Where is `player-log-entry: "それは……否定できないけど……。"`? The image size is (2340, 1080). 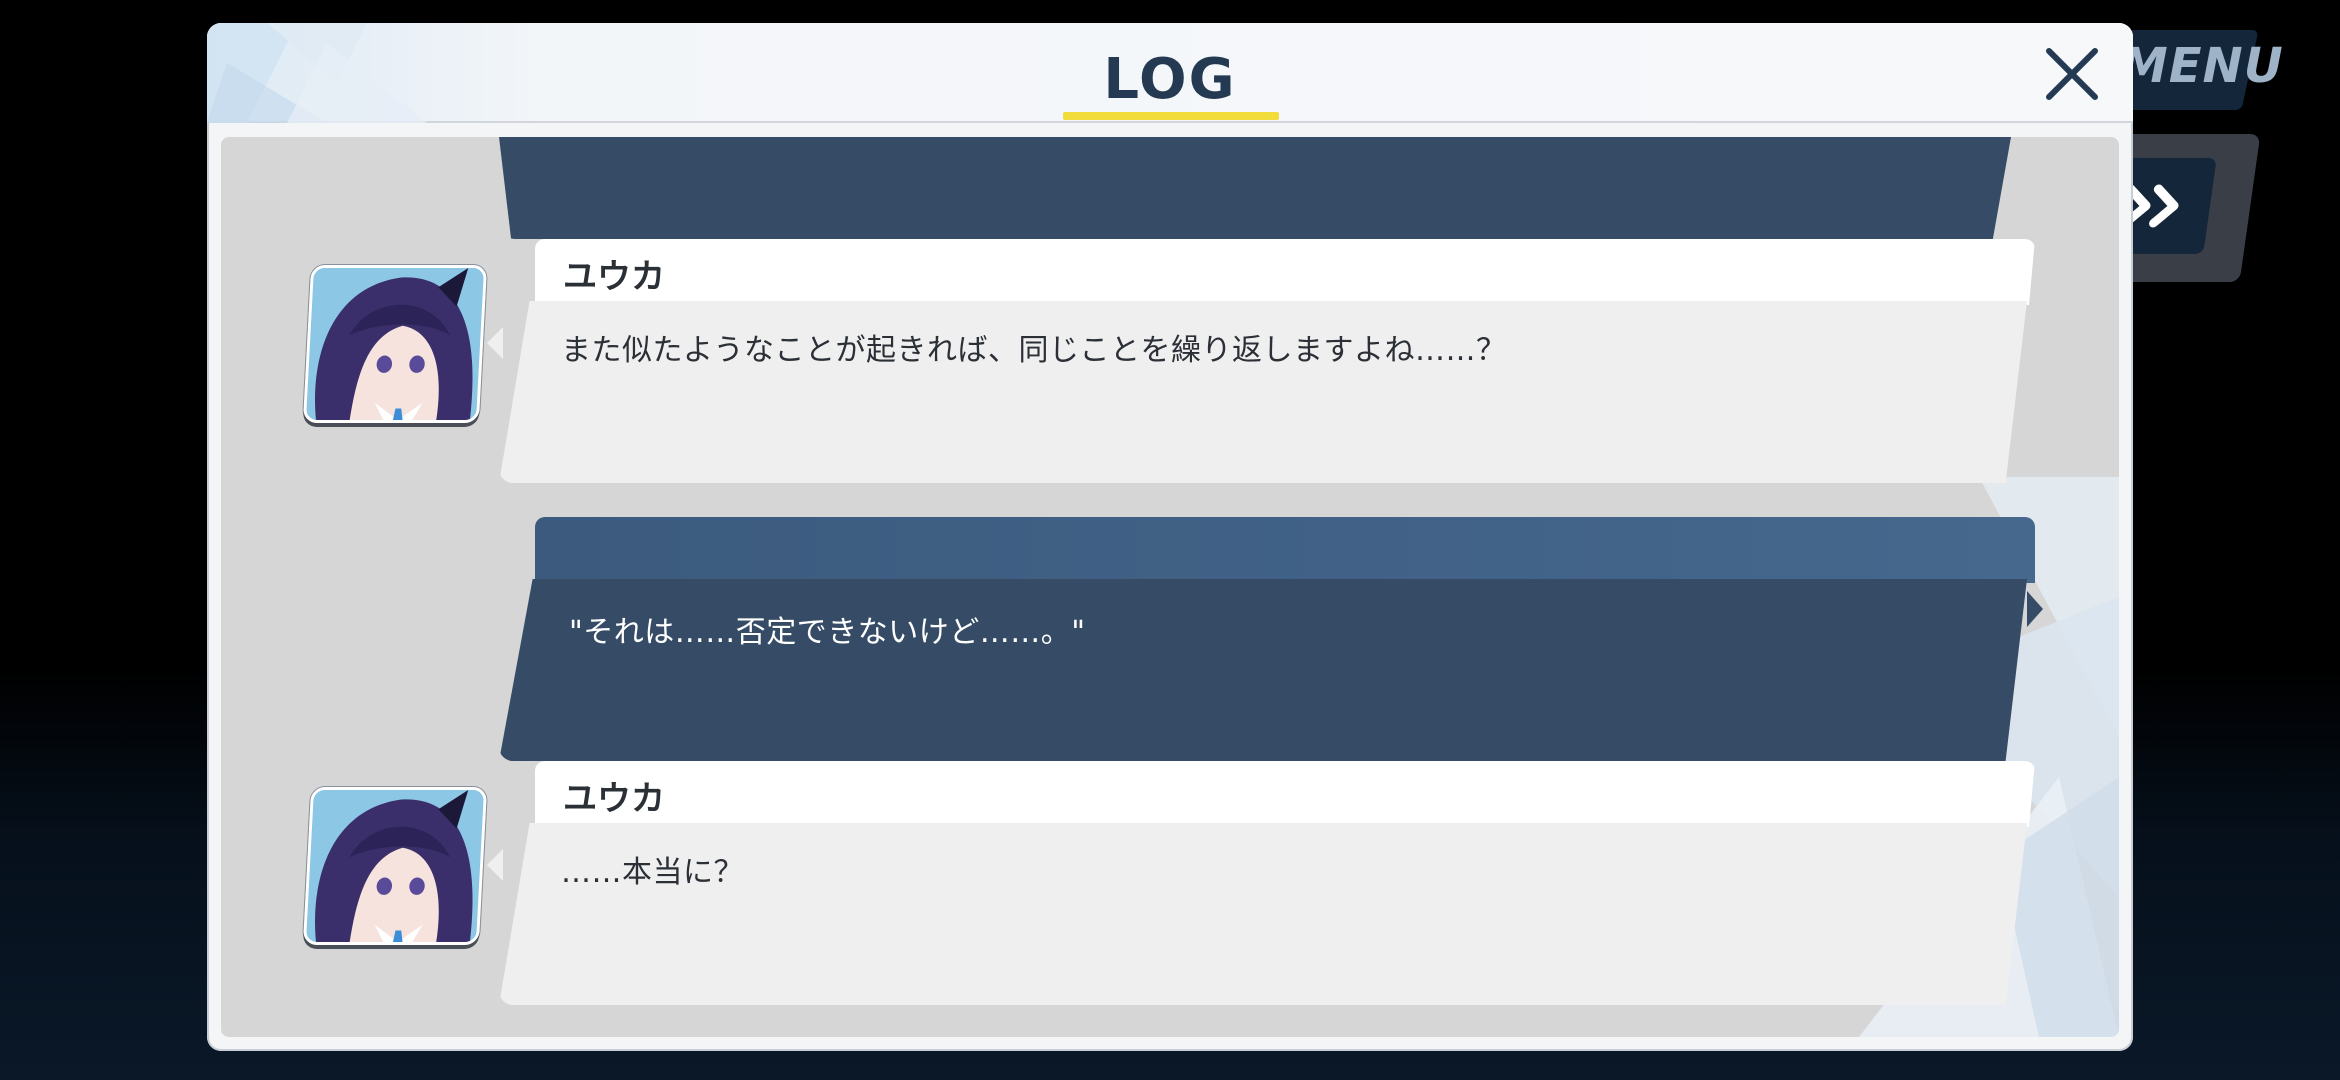
player-log-entry: "それは……否定できないけど……。" is located at coordinates (1271, 639).